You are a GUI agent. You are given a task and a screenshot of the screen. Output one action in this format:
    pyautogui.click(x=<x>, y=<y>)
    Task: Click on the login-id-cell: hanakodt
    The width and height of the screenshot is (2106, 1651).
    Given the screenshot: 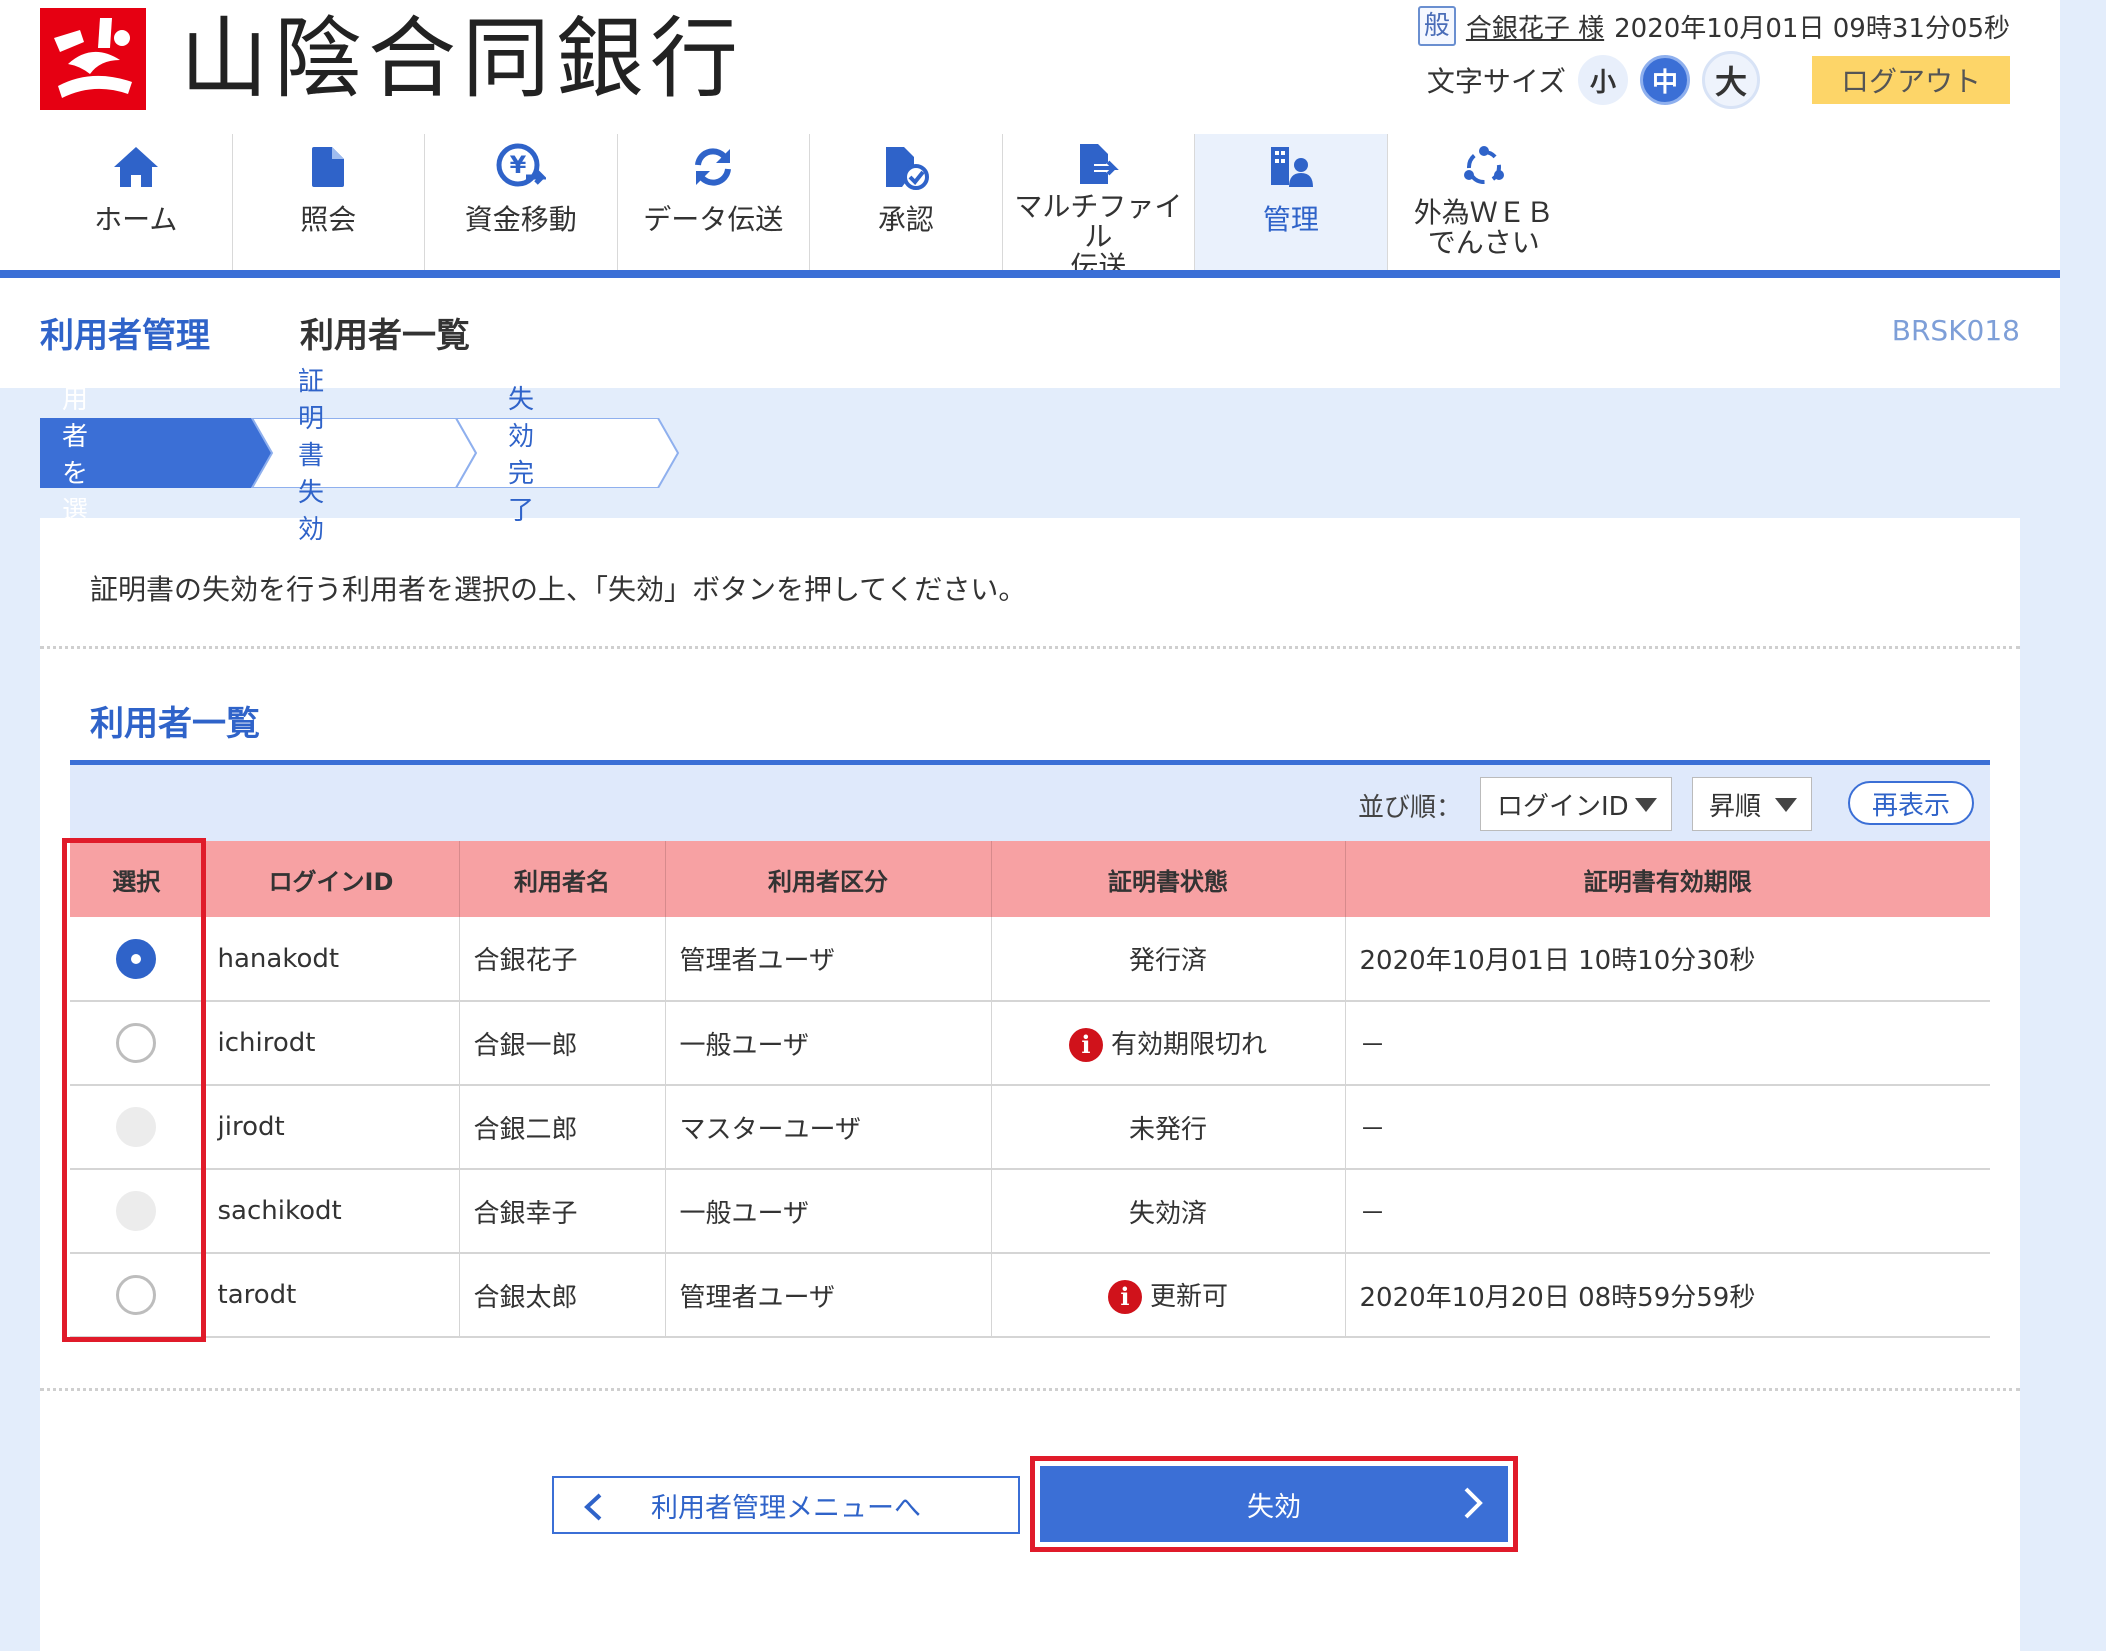 What is the action you would take?
    pyautogui.click(x=331, y=959)
    